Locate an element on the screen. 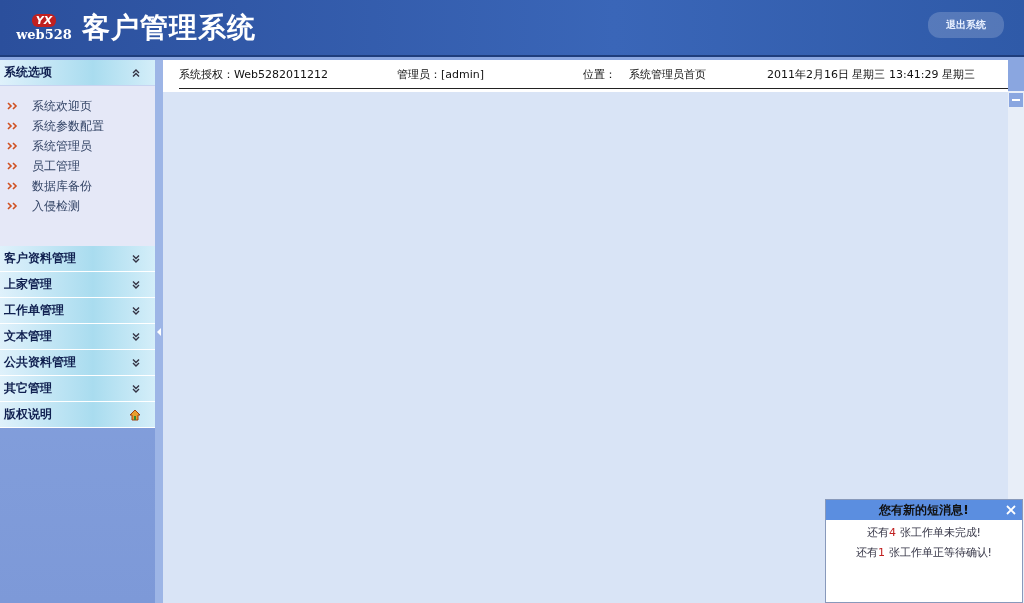  sidebar-section-header: 公共资料管理 is located at coordinates (77, 363).